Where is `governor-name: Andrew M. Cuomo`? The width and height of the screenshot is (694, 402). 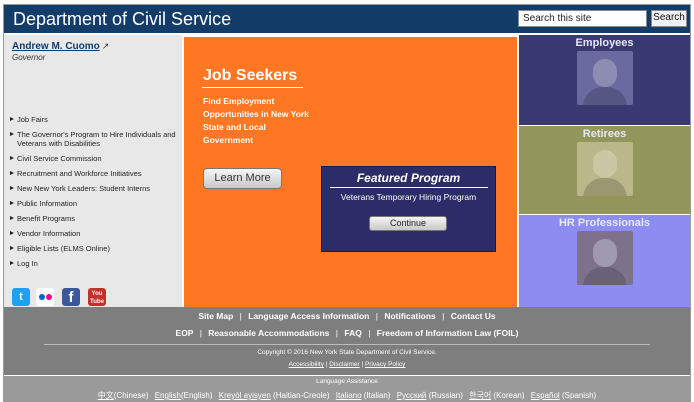 governor-name: Andrew M. Cuomo is located at coordinates (56, 46).